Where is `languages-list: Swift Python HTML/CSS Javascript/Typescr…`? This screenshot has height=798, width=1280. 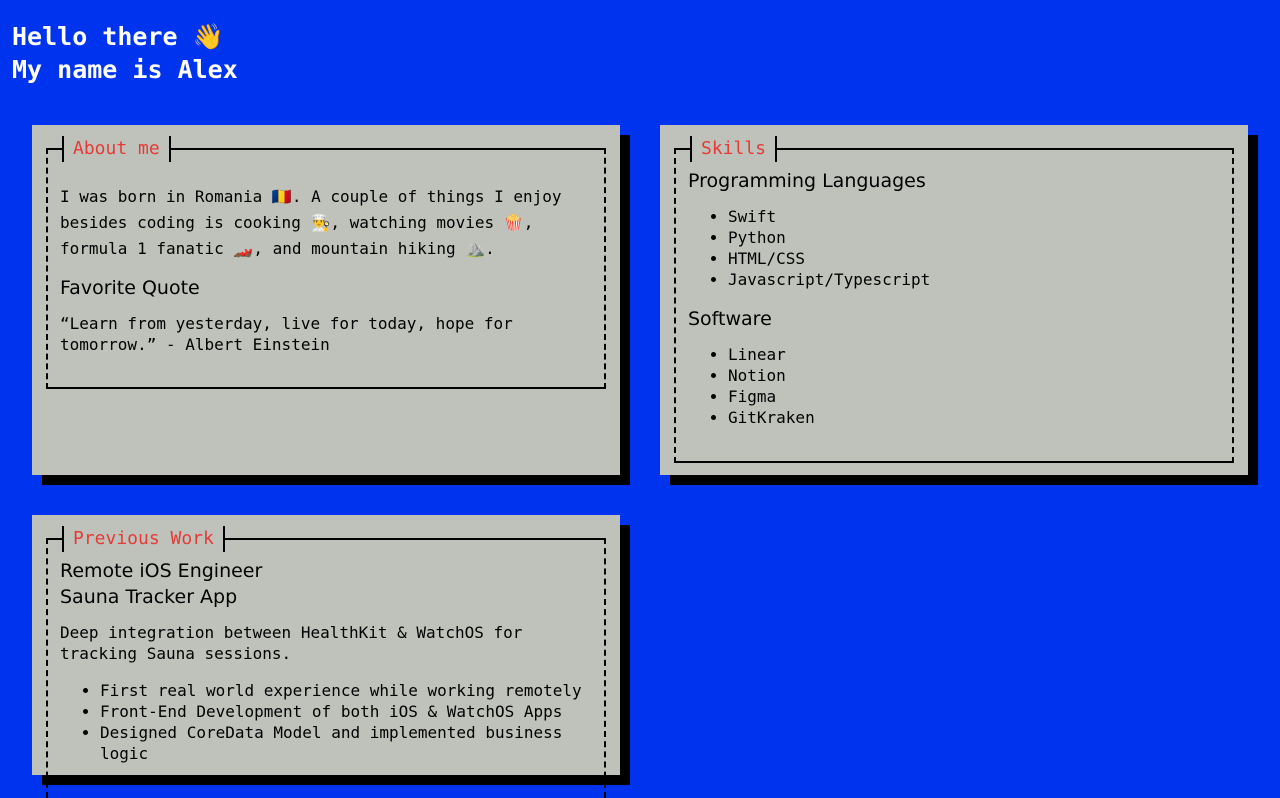 languages-list: Swift Python HTML/CSS Javascript/Typescr… is located at coordinates (954, 248).